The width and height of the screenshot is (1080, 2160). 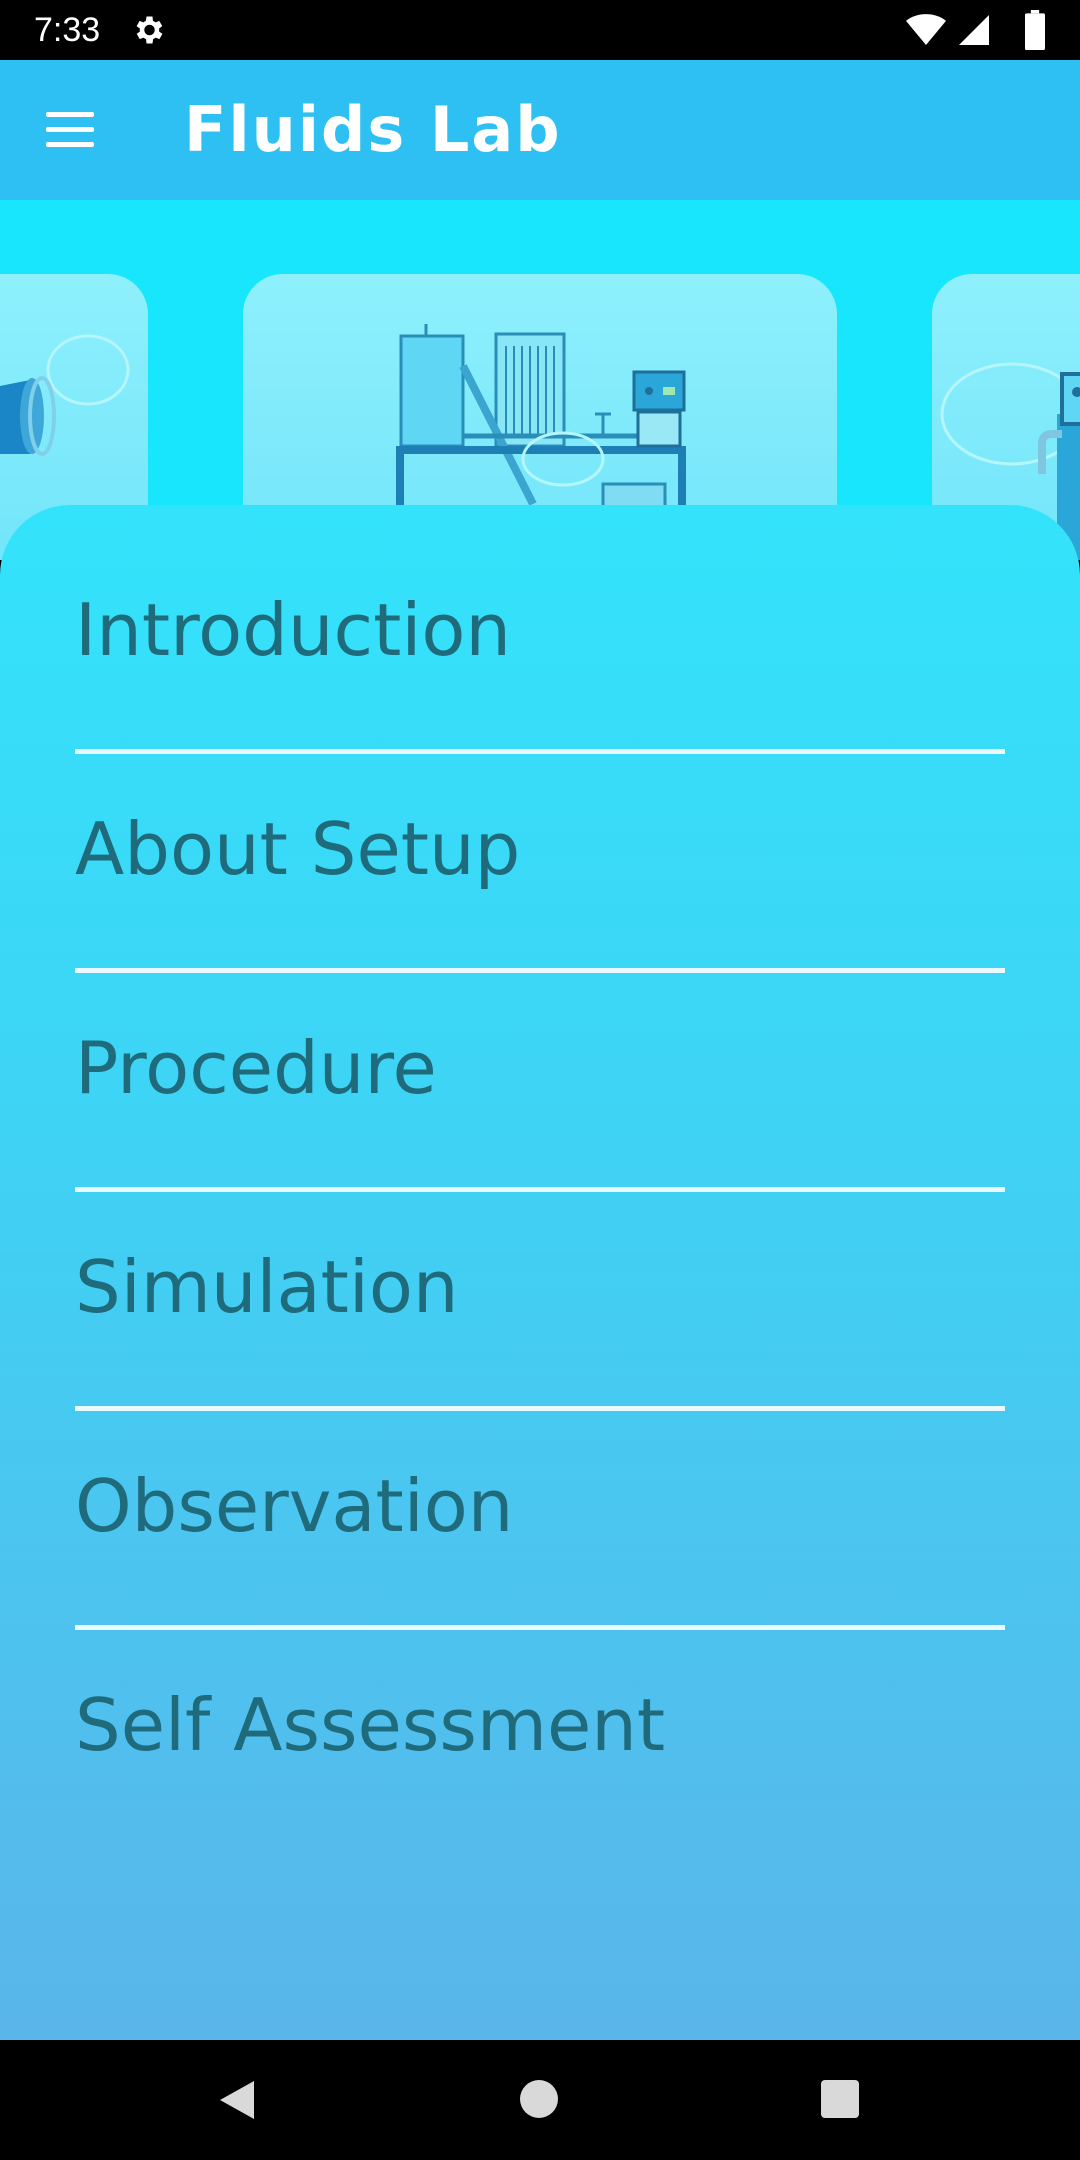 What do you see at coordinates (926, 29) in the screenshot?
I see `wifi-icon` at bounding box center [926, 29].